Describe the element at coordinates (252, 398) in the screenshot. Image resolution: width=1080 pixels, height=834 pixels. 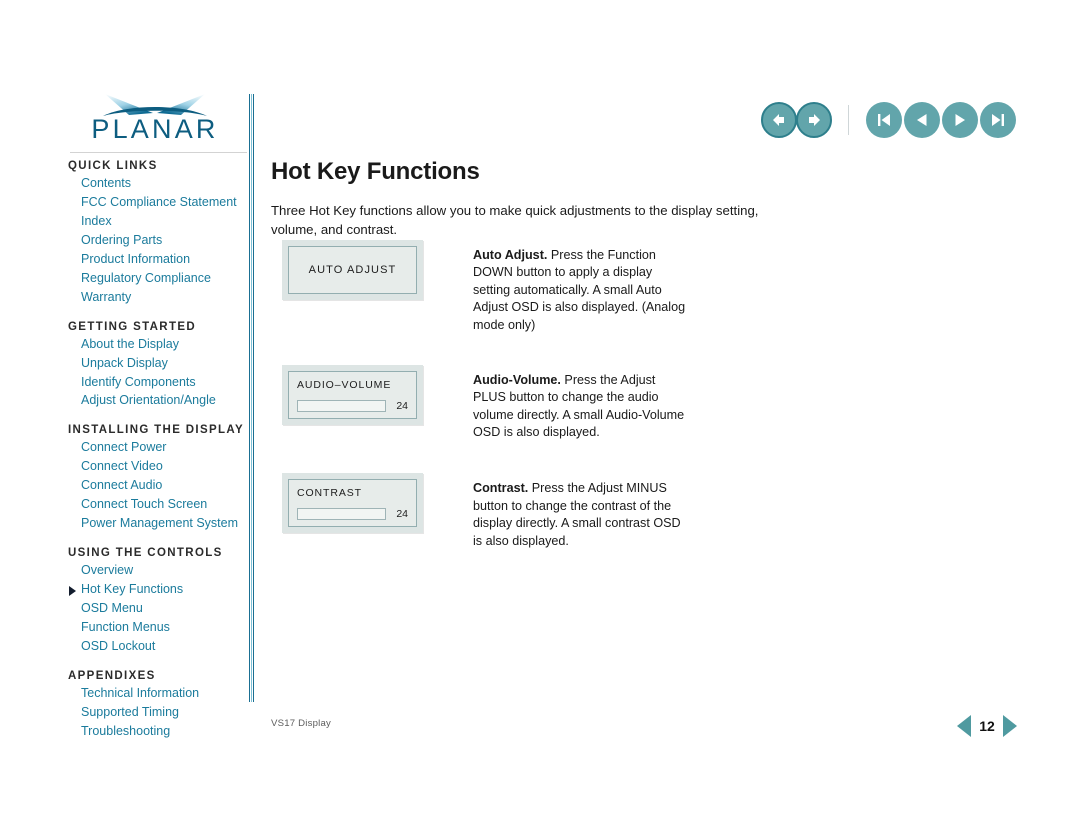
I see `vertical-divider` at that location.